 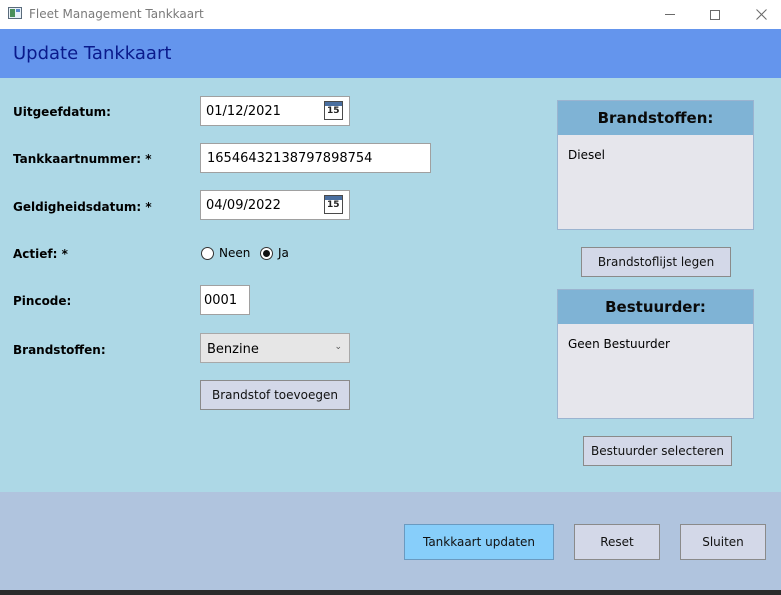 What do you see at coordinates (656, 262) in the screenshot?
I see `brandstoflijst-legen-button: Brandstoflijst legen` at bounding box center [656, 262].